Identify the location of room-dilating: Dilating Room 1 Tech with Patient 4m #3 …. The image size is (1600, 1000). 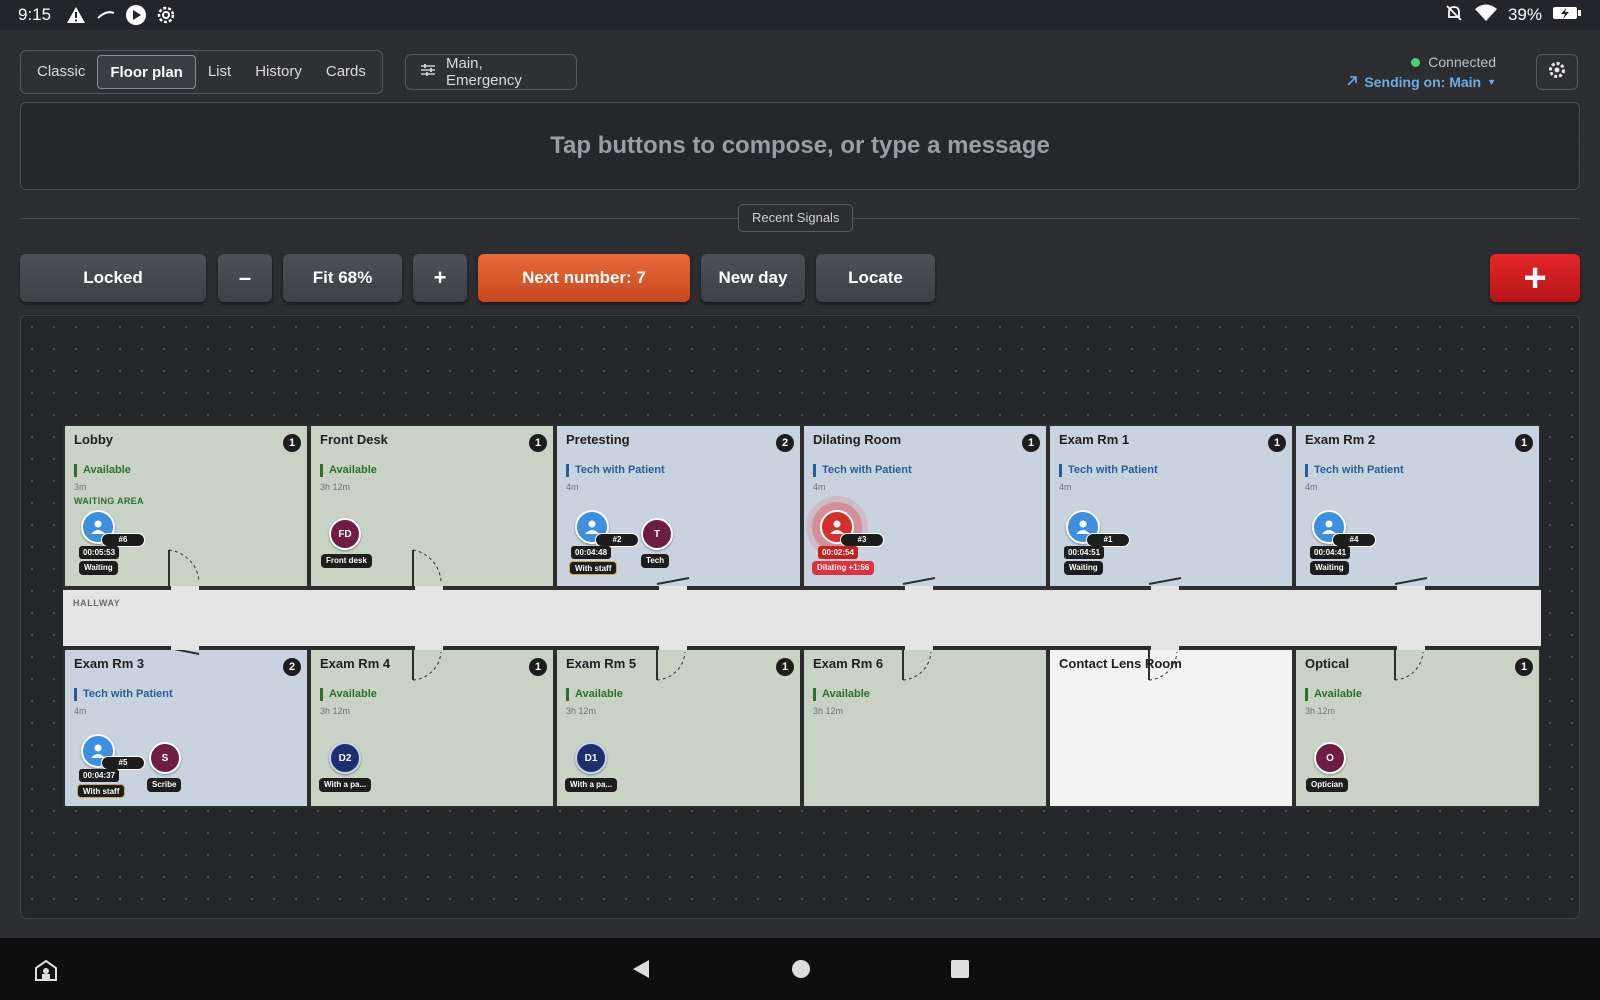
(925, 506).